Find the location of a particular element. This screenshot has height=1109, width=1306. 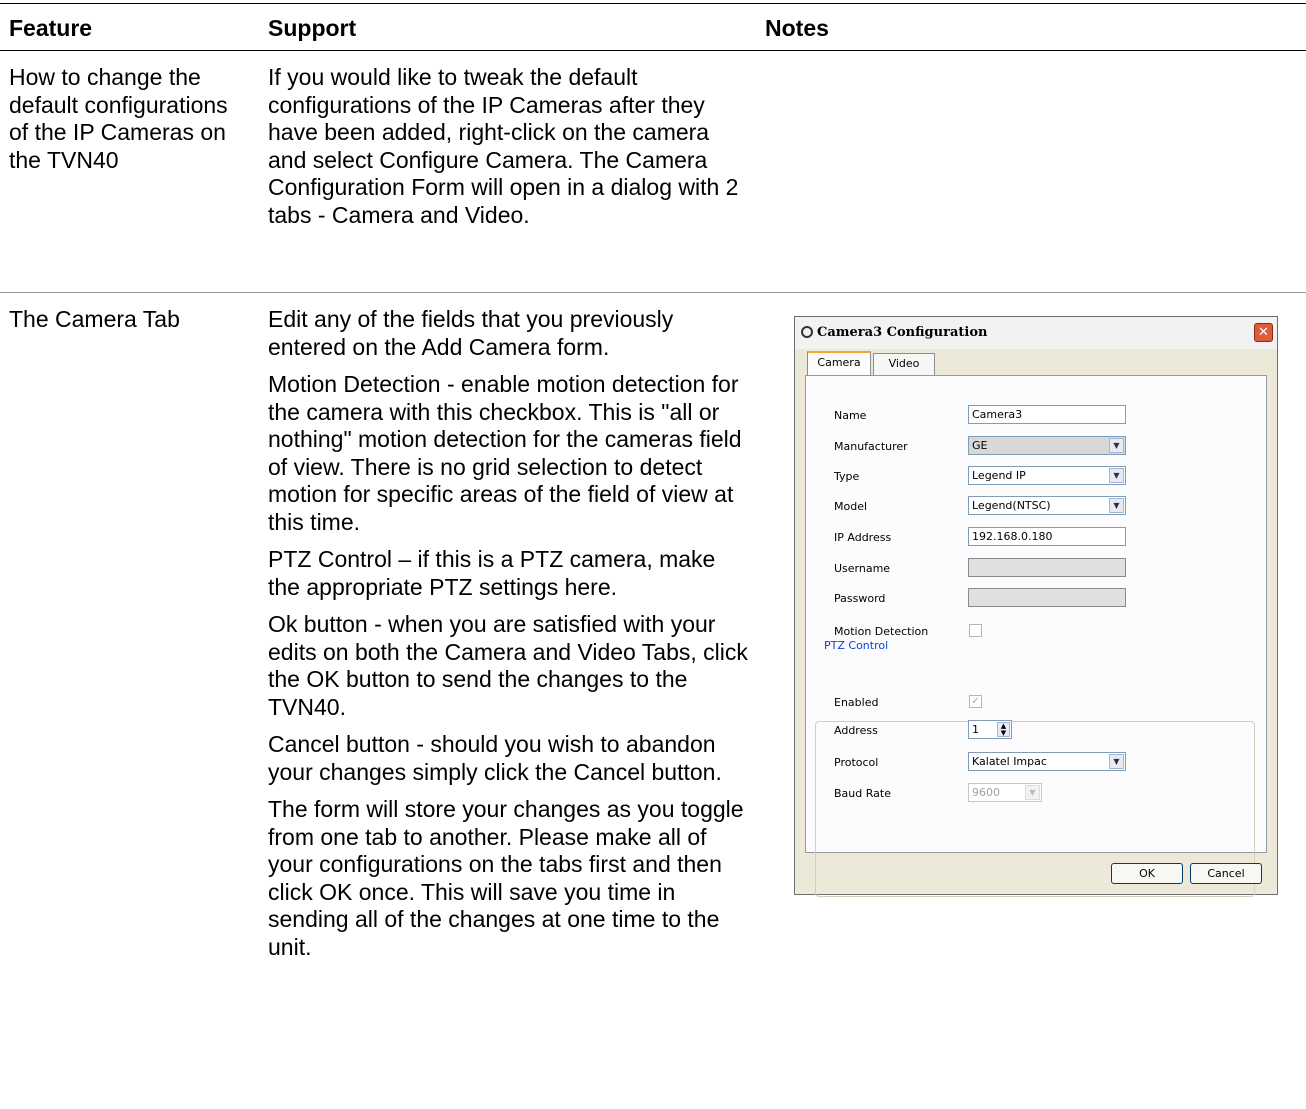

ptz-protocol-value: Kalatel Impac is located at coordinates (1009, 761).